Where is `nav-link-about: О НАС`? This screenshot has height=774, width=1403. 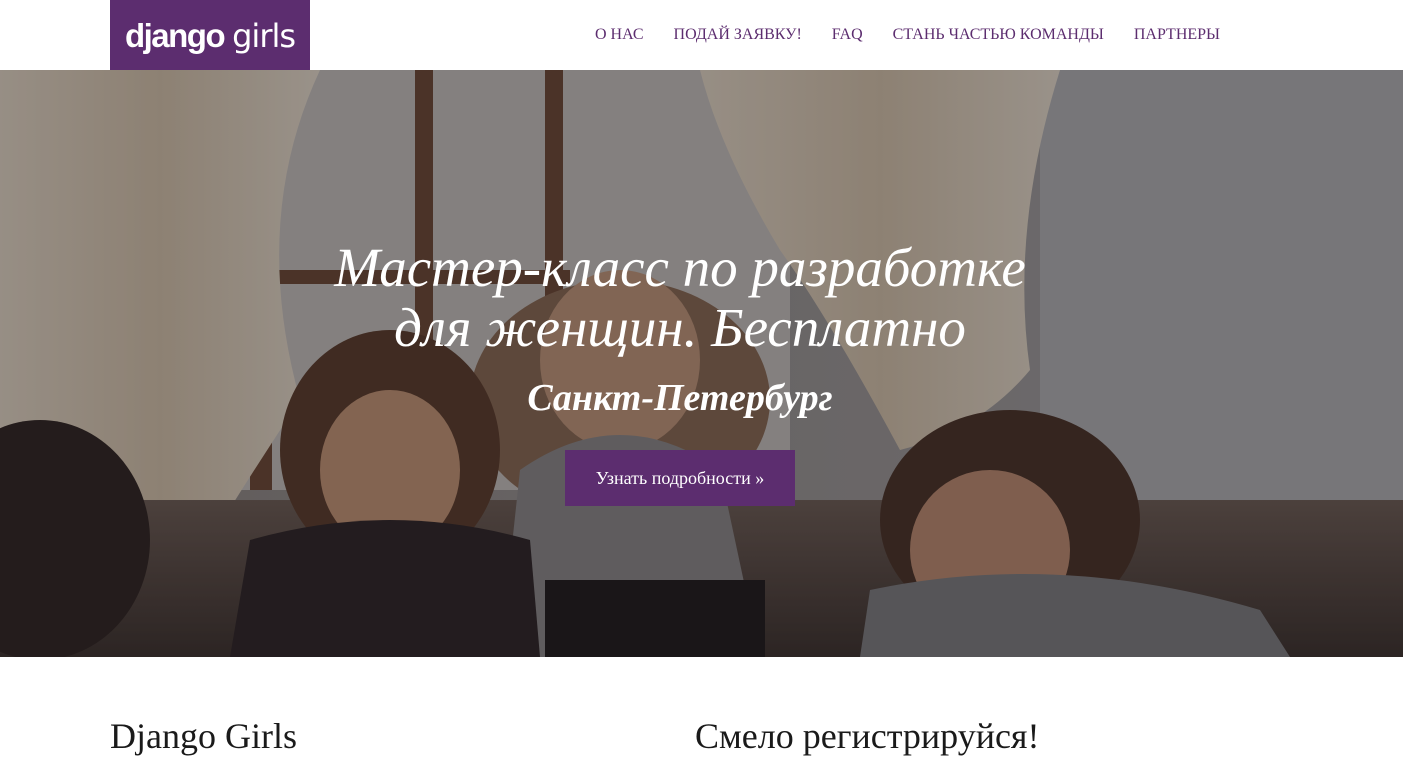 nav-link-about: О НАС is located at coordinates (619, 34).